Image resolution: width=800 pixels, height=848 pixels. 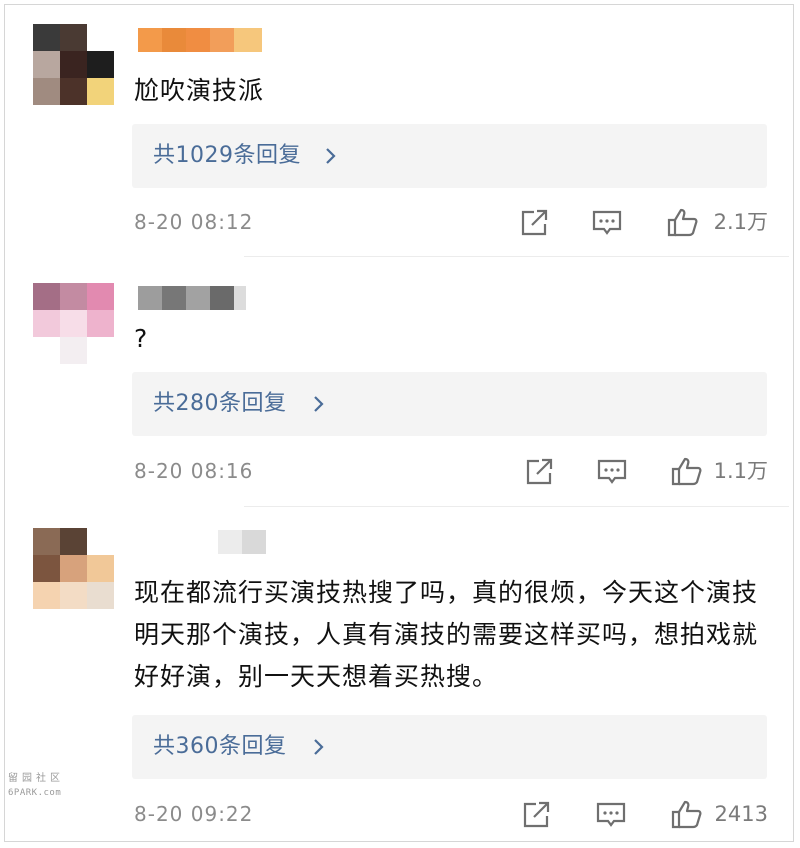 I want to click on comment-text: ?, so click(x=141, y=338).